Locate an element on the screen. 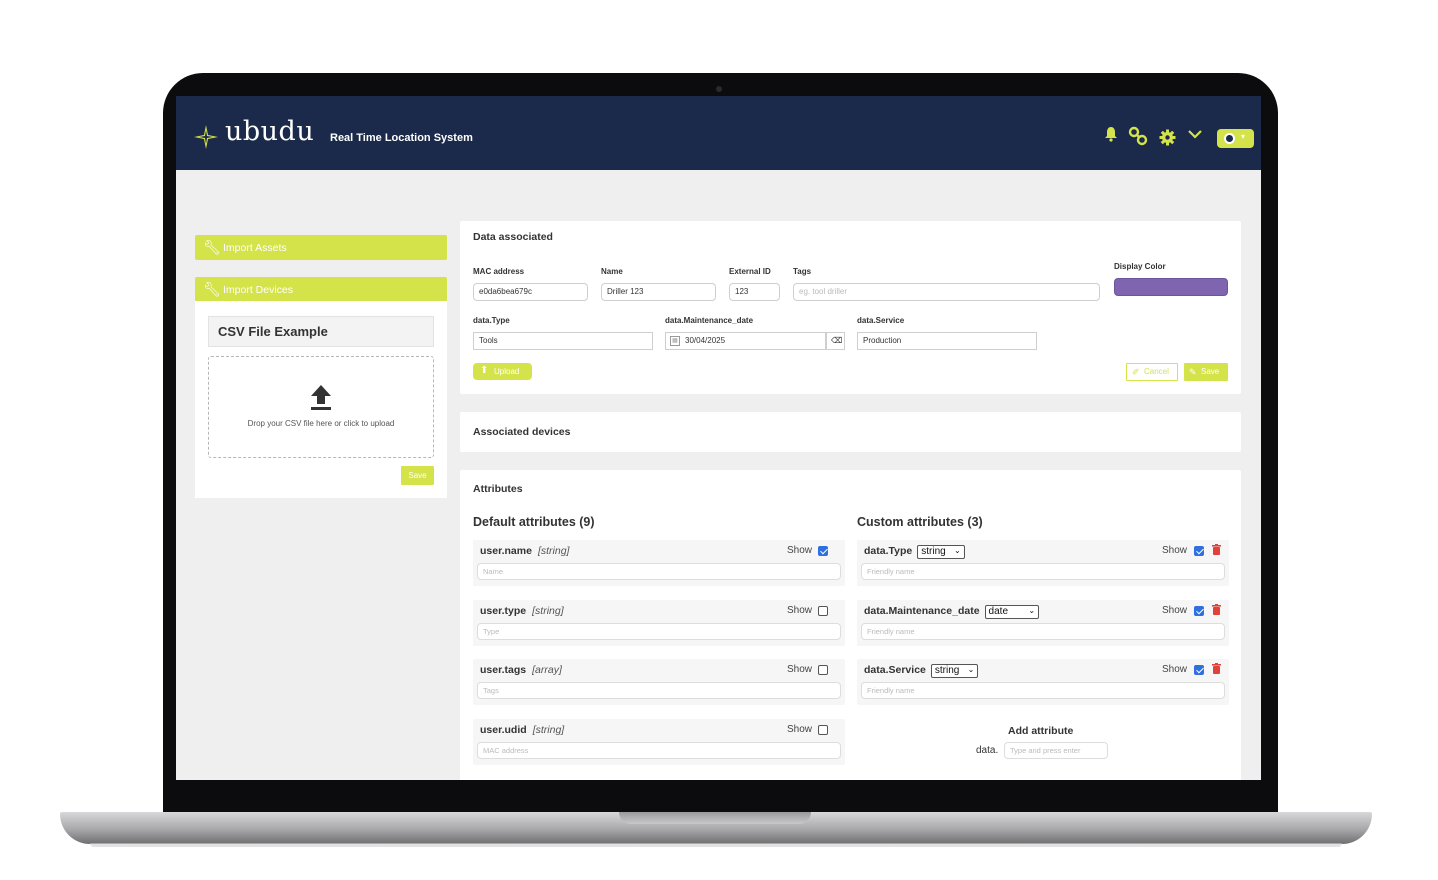 Image resolution: width=1438 pixels, height=880 pixels. type-select: date ⌄ is located at coordinates (1012, 612).